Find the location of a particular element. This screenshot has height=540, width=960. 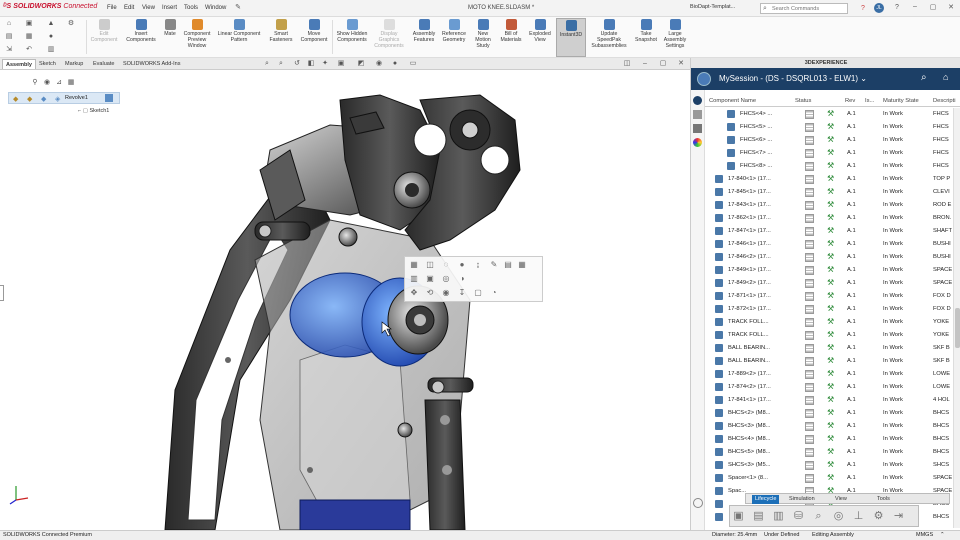

table-row: 17-889<2> (17... ⚒ A.1 In Work LOWE is located at coordinates (829, 374).